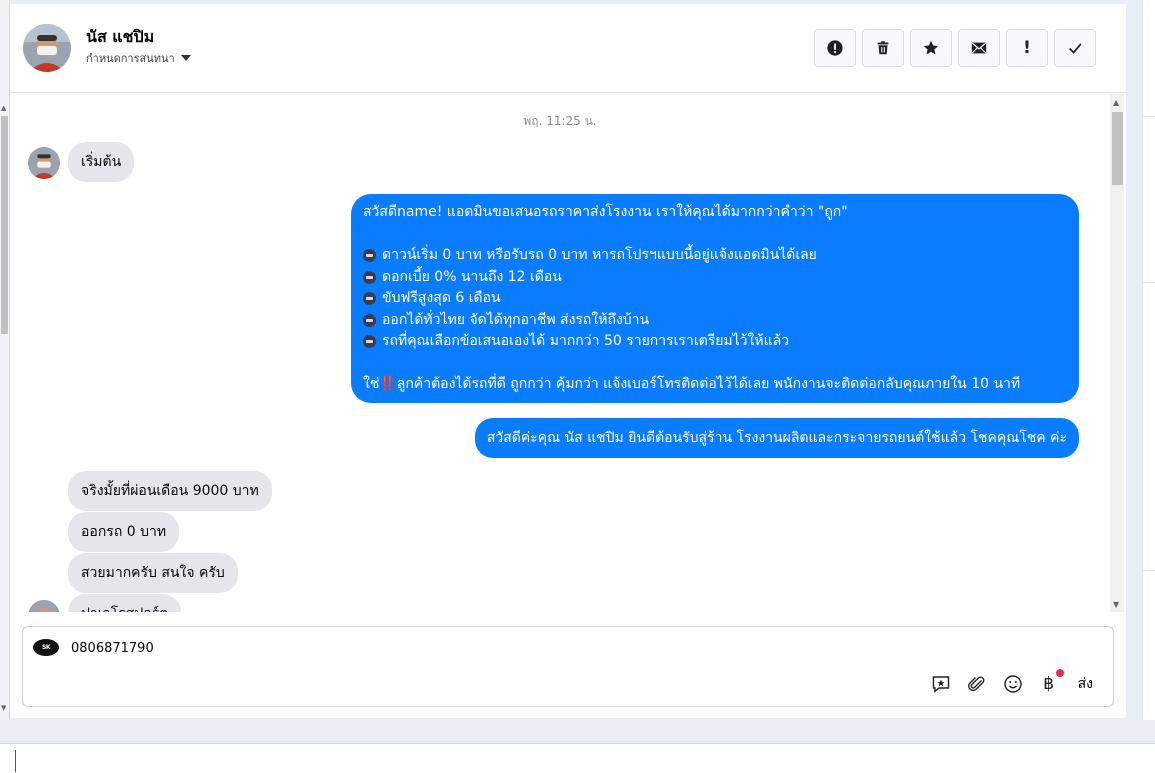 This screenshot has height=773, width=1155. What do you see at coordinates (1059, 673) in the screenshot?
I see `notification-dot` at bounding box center [1059, 673].